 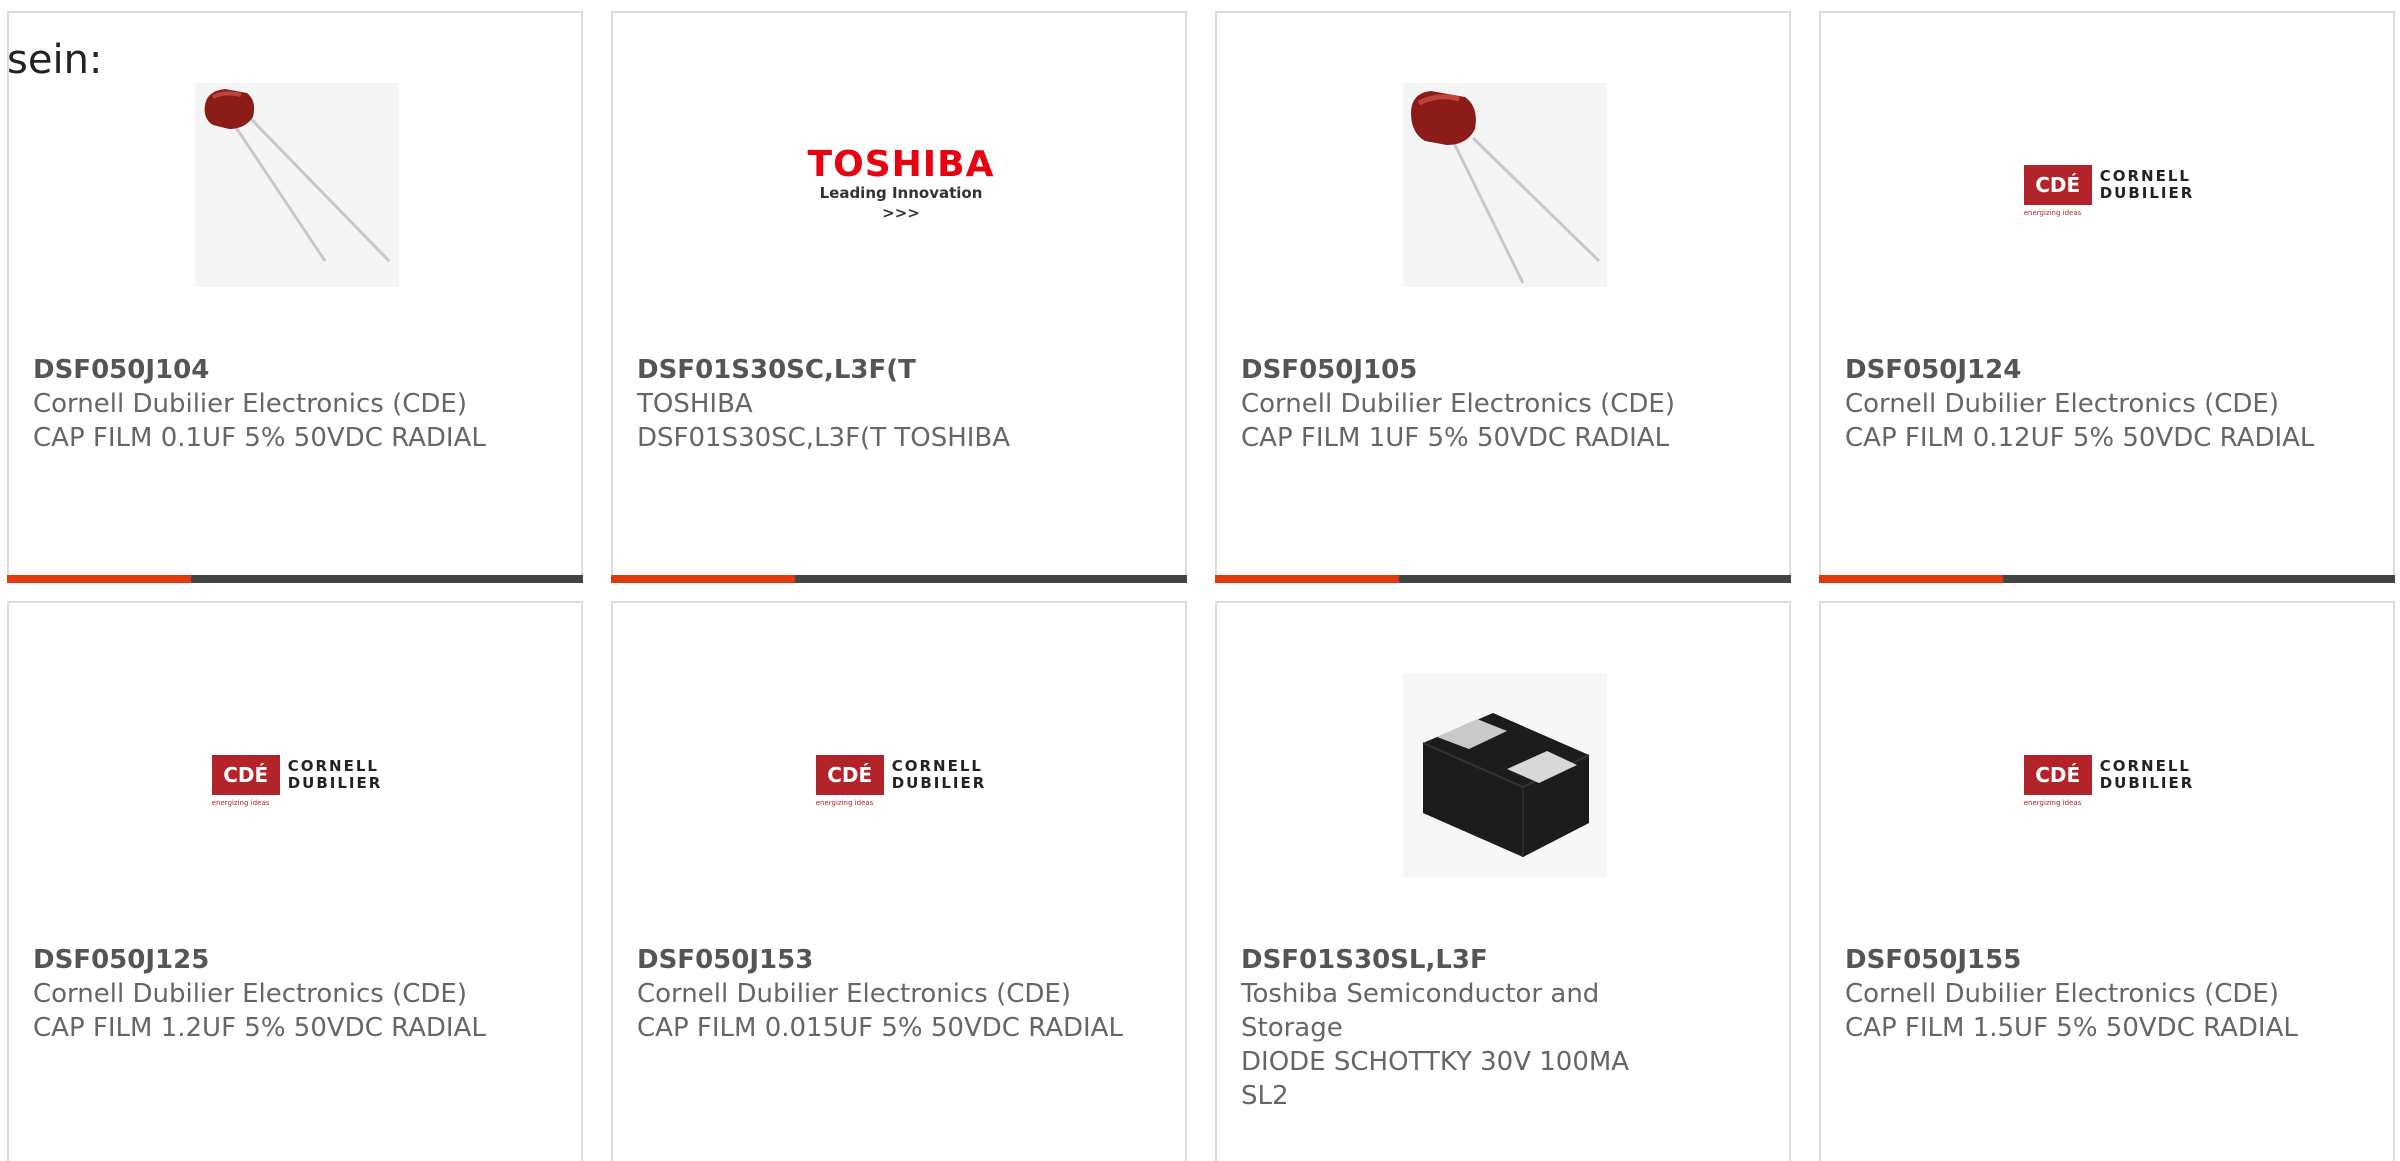 I want to click on description: CAP FILM 0.12UF 5% 50VDC RADIAL, so click(x=2080, y=438).